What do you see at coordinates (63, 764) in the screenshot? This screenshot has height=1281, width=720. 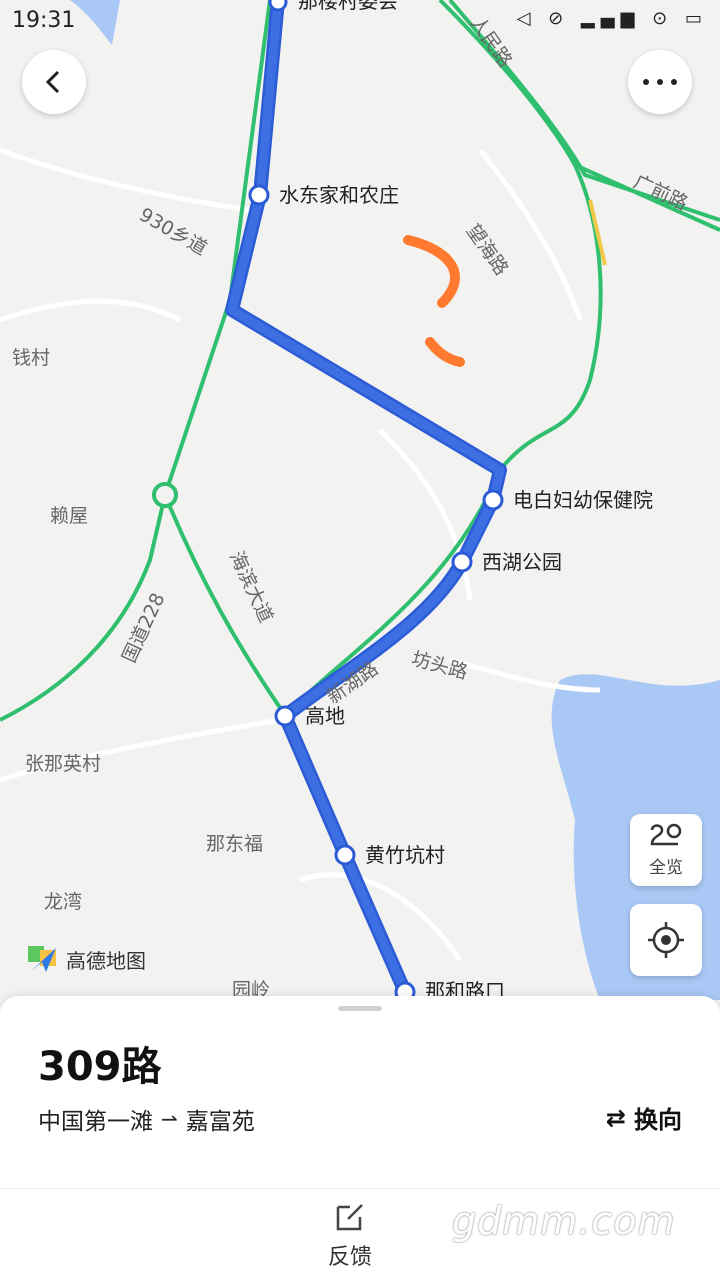 I see `place-label: 张那英村` at bounding box center [63, 764].